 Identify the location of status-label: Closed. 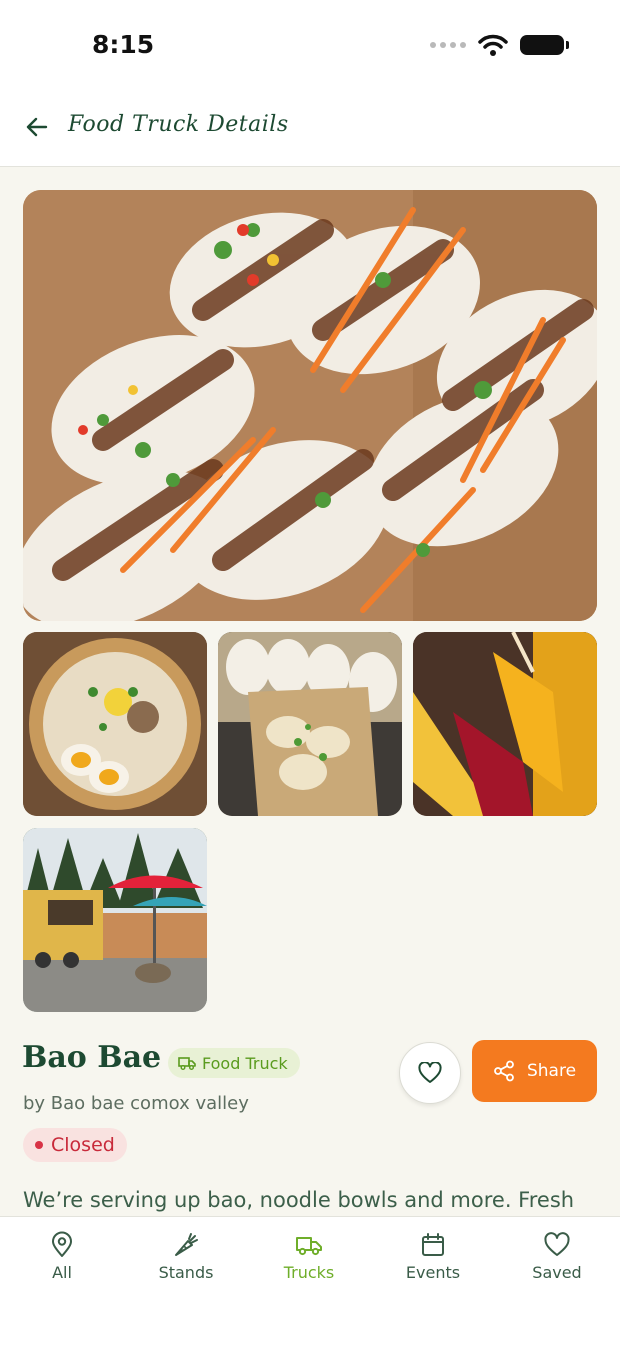
(83, 1145).